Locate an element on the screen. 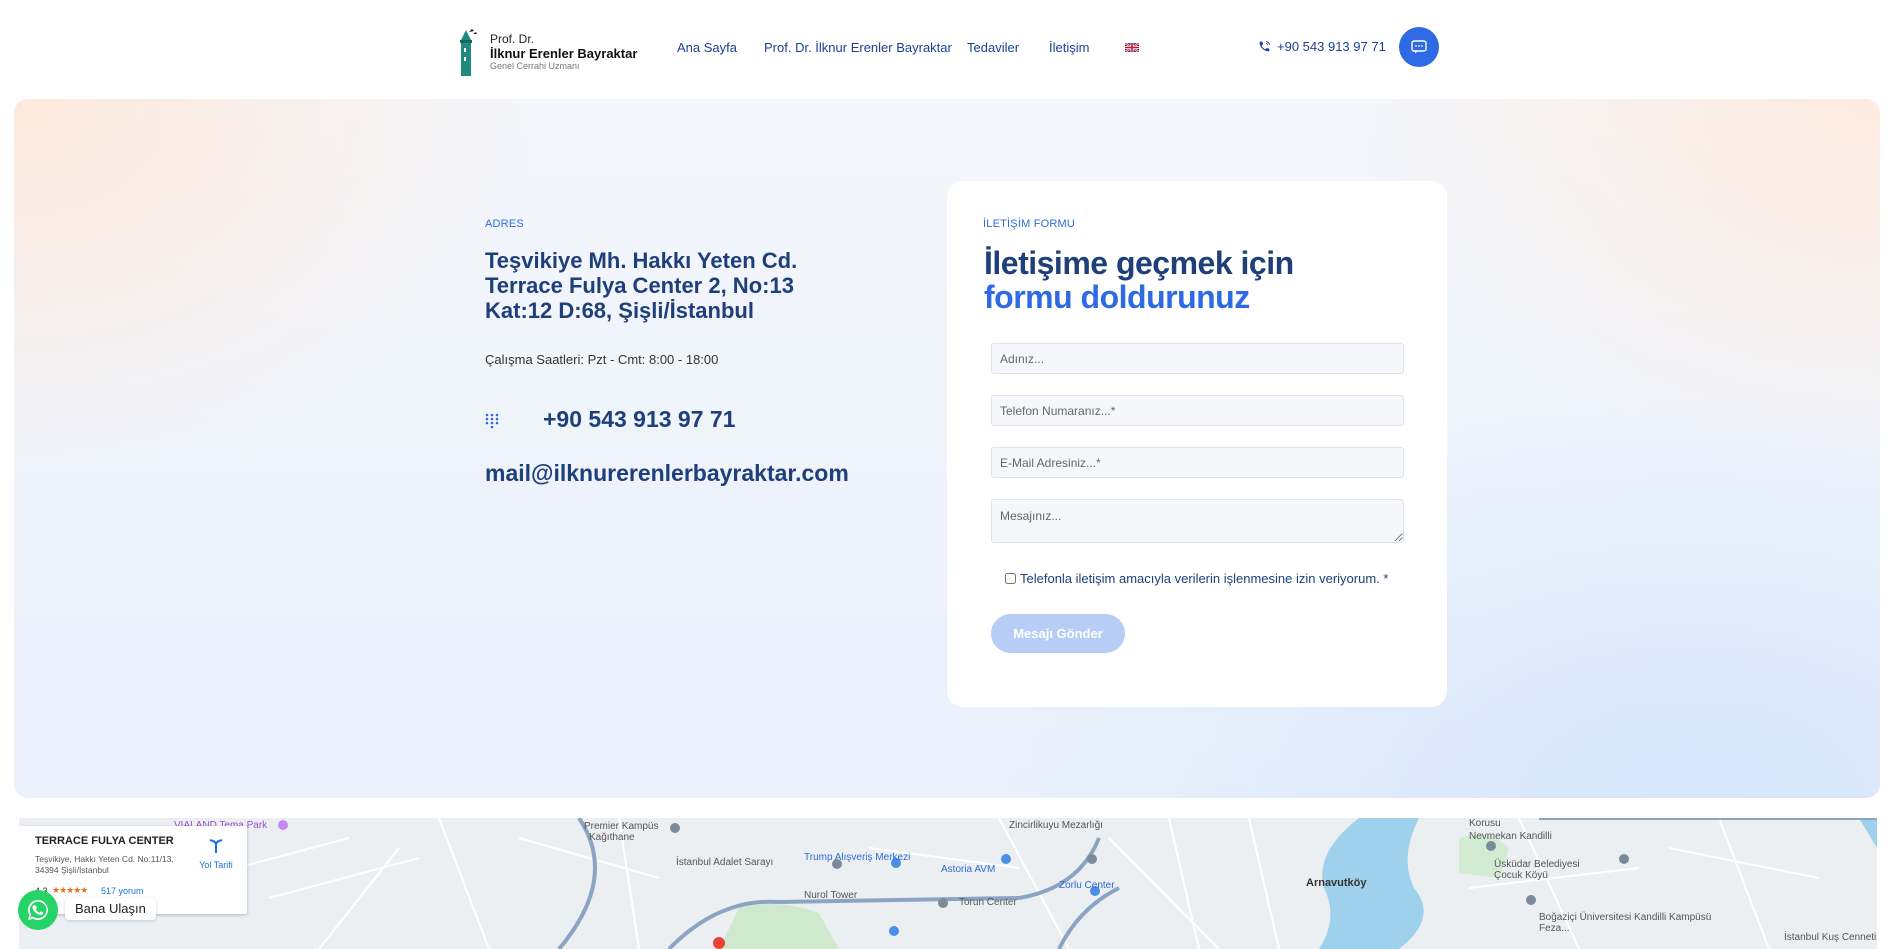  chat-button is located at coordinates (1419, 47).